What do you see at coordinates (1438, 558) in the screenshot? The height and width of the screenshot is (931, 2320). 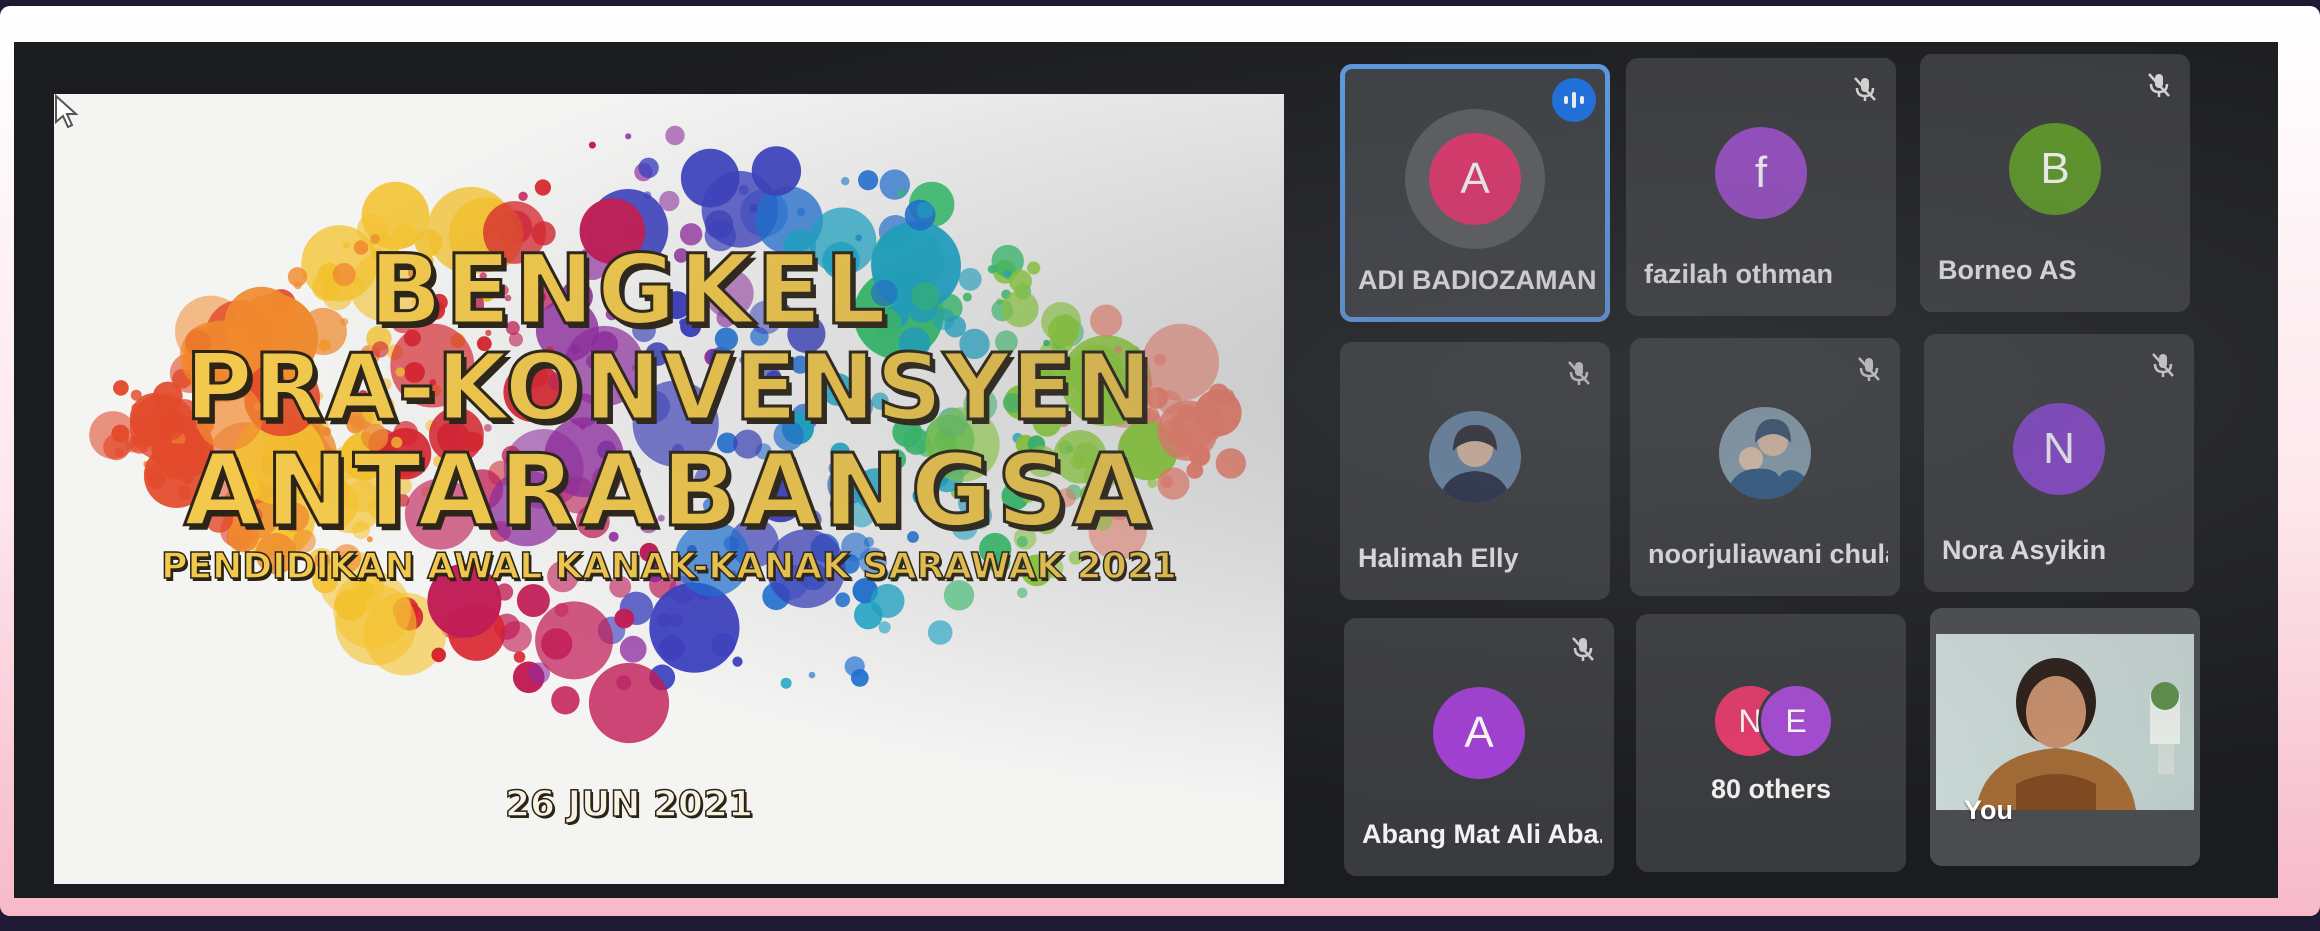 I see `participant-name: Halimah Elly` at bounding box center [1438, 558].